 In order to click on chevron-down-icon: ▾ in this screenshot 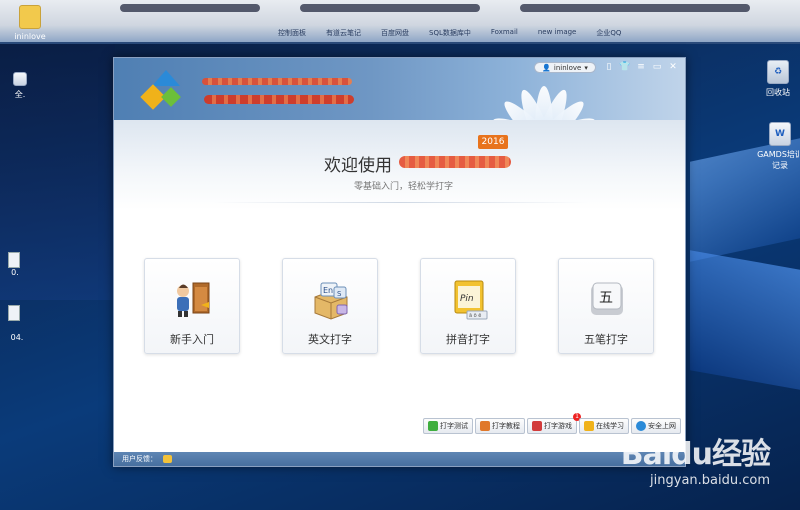, I will do `click(586, 67)`.